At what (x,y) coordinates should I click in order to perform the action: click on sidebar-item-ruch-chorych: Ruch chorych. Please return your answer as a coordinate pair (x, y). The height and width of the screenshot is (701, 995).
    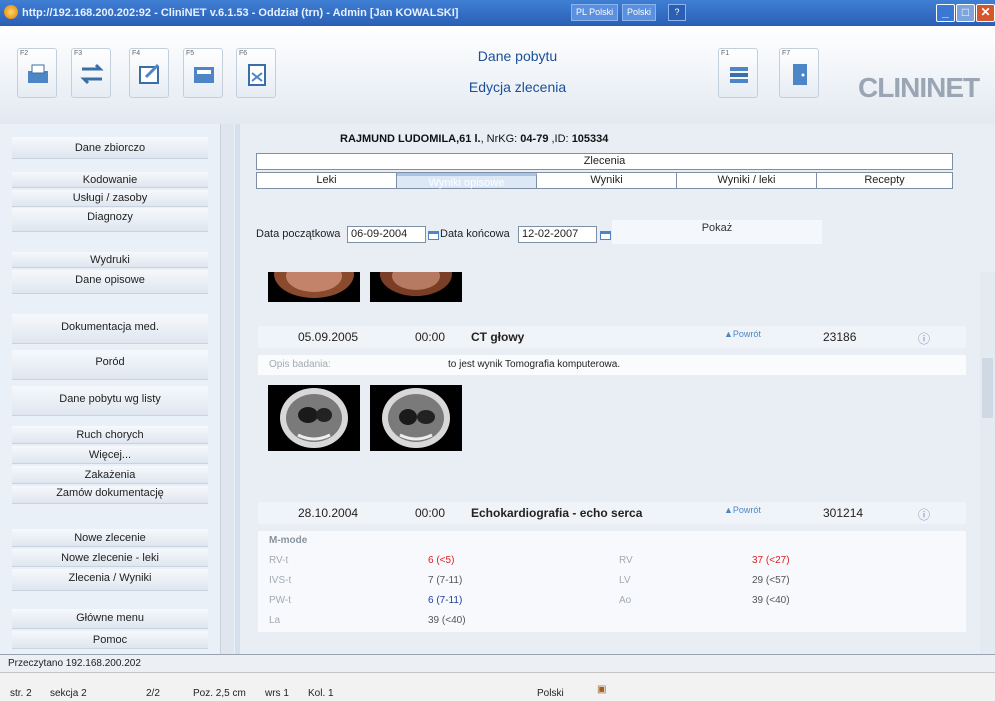
    Looking at the image, I should click on (110, 435).